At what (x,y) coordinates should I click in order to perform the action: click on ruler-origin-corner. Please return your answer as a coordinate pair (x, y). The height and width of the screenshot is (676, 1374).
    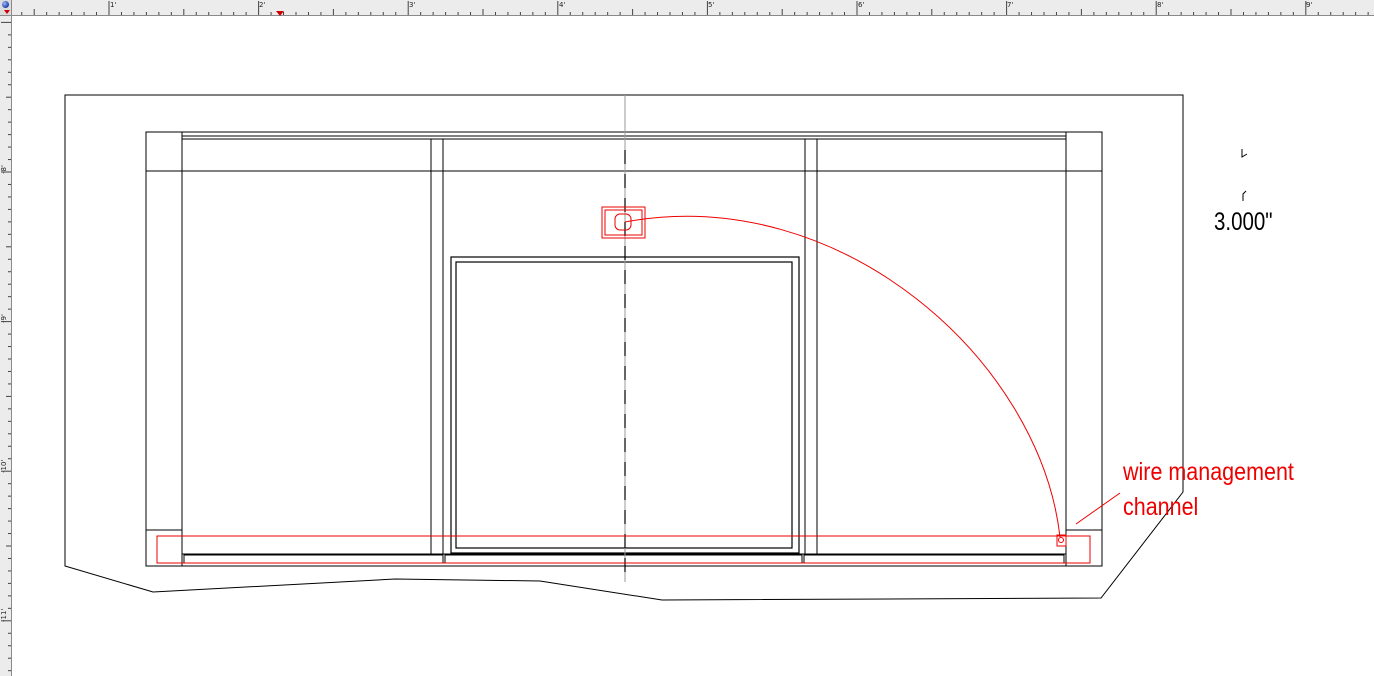
    Looking at the image, I should click on (6, 8).